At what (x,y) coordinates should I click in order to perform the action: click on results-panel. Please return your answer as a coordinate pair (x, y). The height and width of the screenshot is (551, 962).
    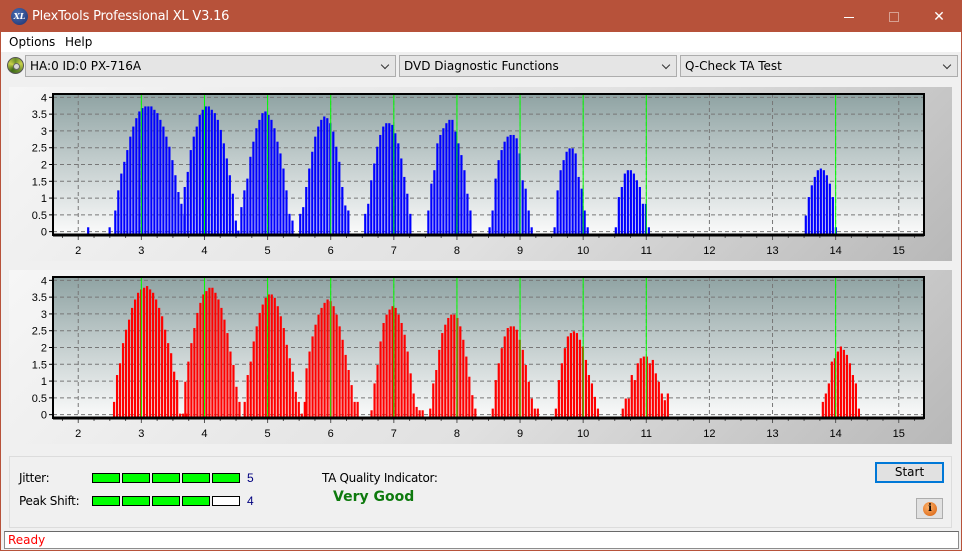
    Looking at the image, I should click on (480, 492).